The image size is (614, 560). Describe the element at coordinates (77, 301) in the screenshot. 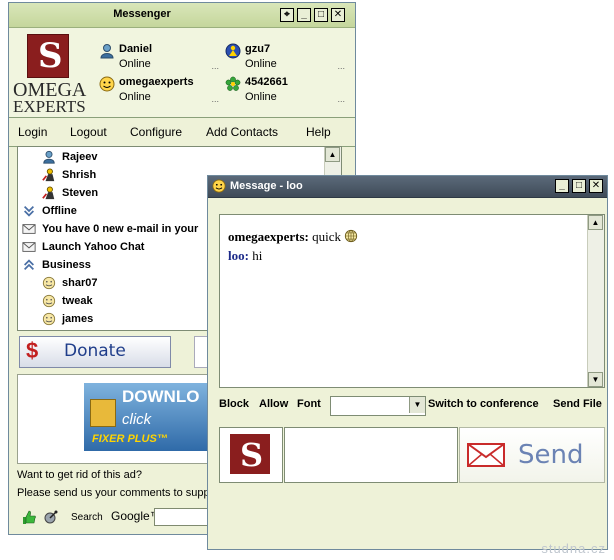

I see `buddy-label: tweak` at that location.